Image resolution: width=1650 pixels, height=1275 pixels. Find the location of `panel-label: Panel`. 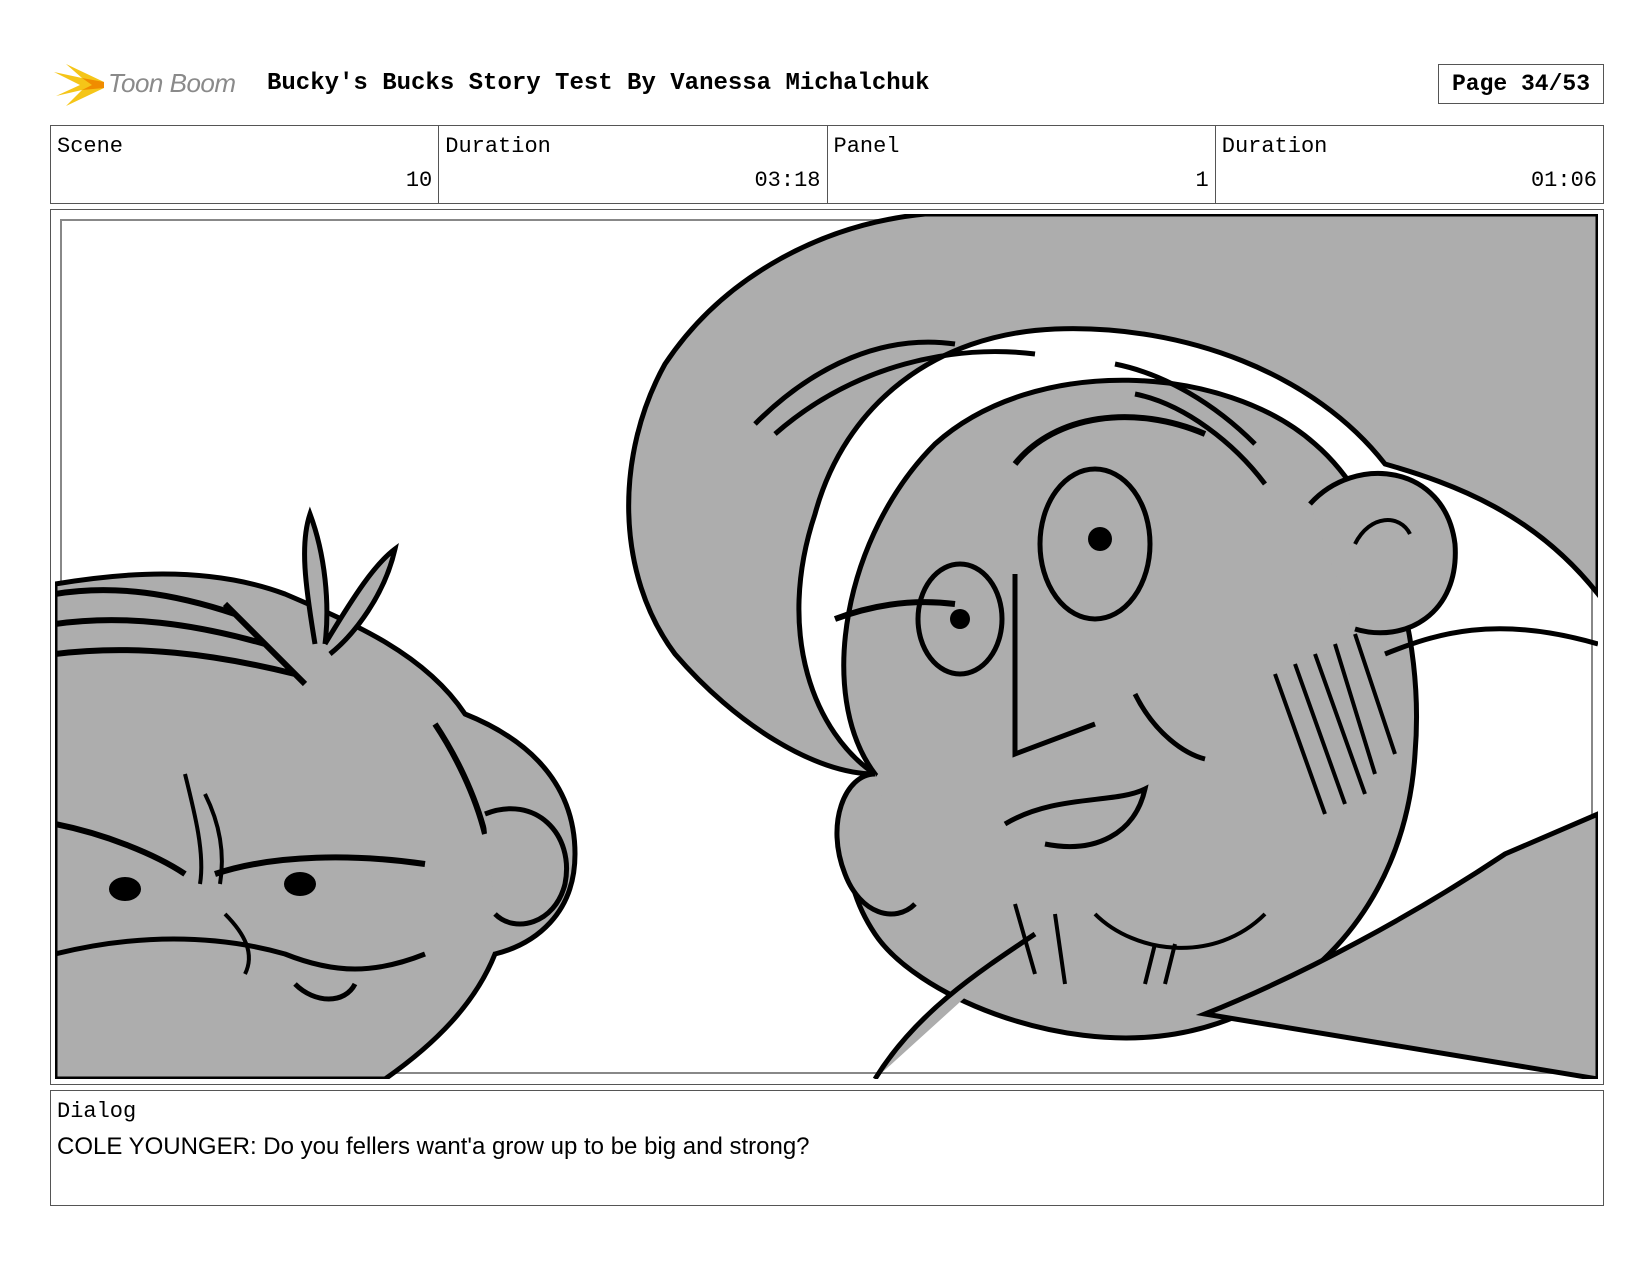

panel-label: Panel is located at coordinates (866, 146).